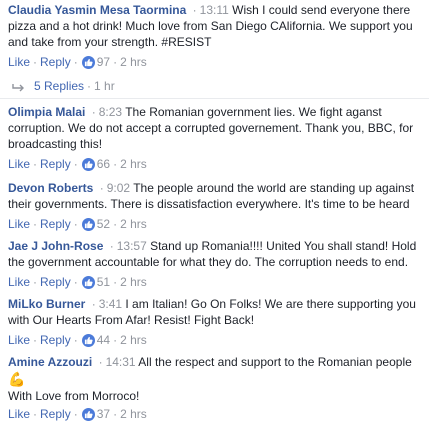 This screenshot has width=429, height=426. What do you see at coordinates (77, 164) in the screenshot?
I see `comment-actions: Like · Reply · 66 · 2 hrs` at bounding box center [77, 164].